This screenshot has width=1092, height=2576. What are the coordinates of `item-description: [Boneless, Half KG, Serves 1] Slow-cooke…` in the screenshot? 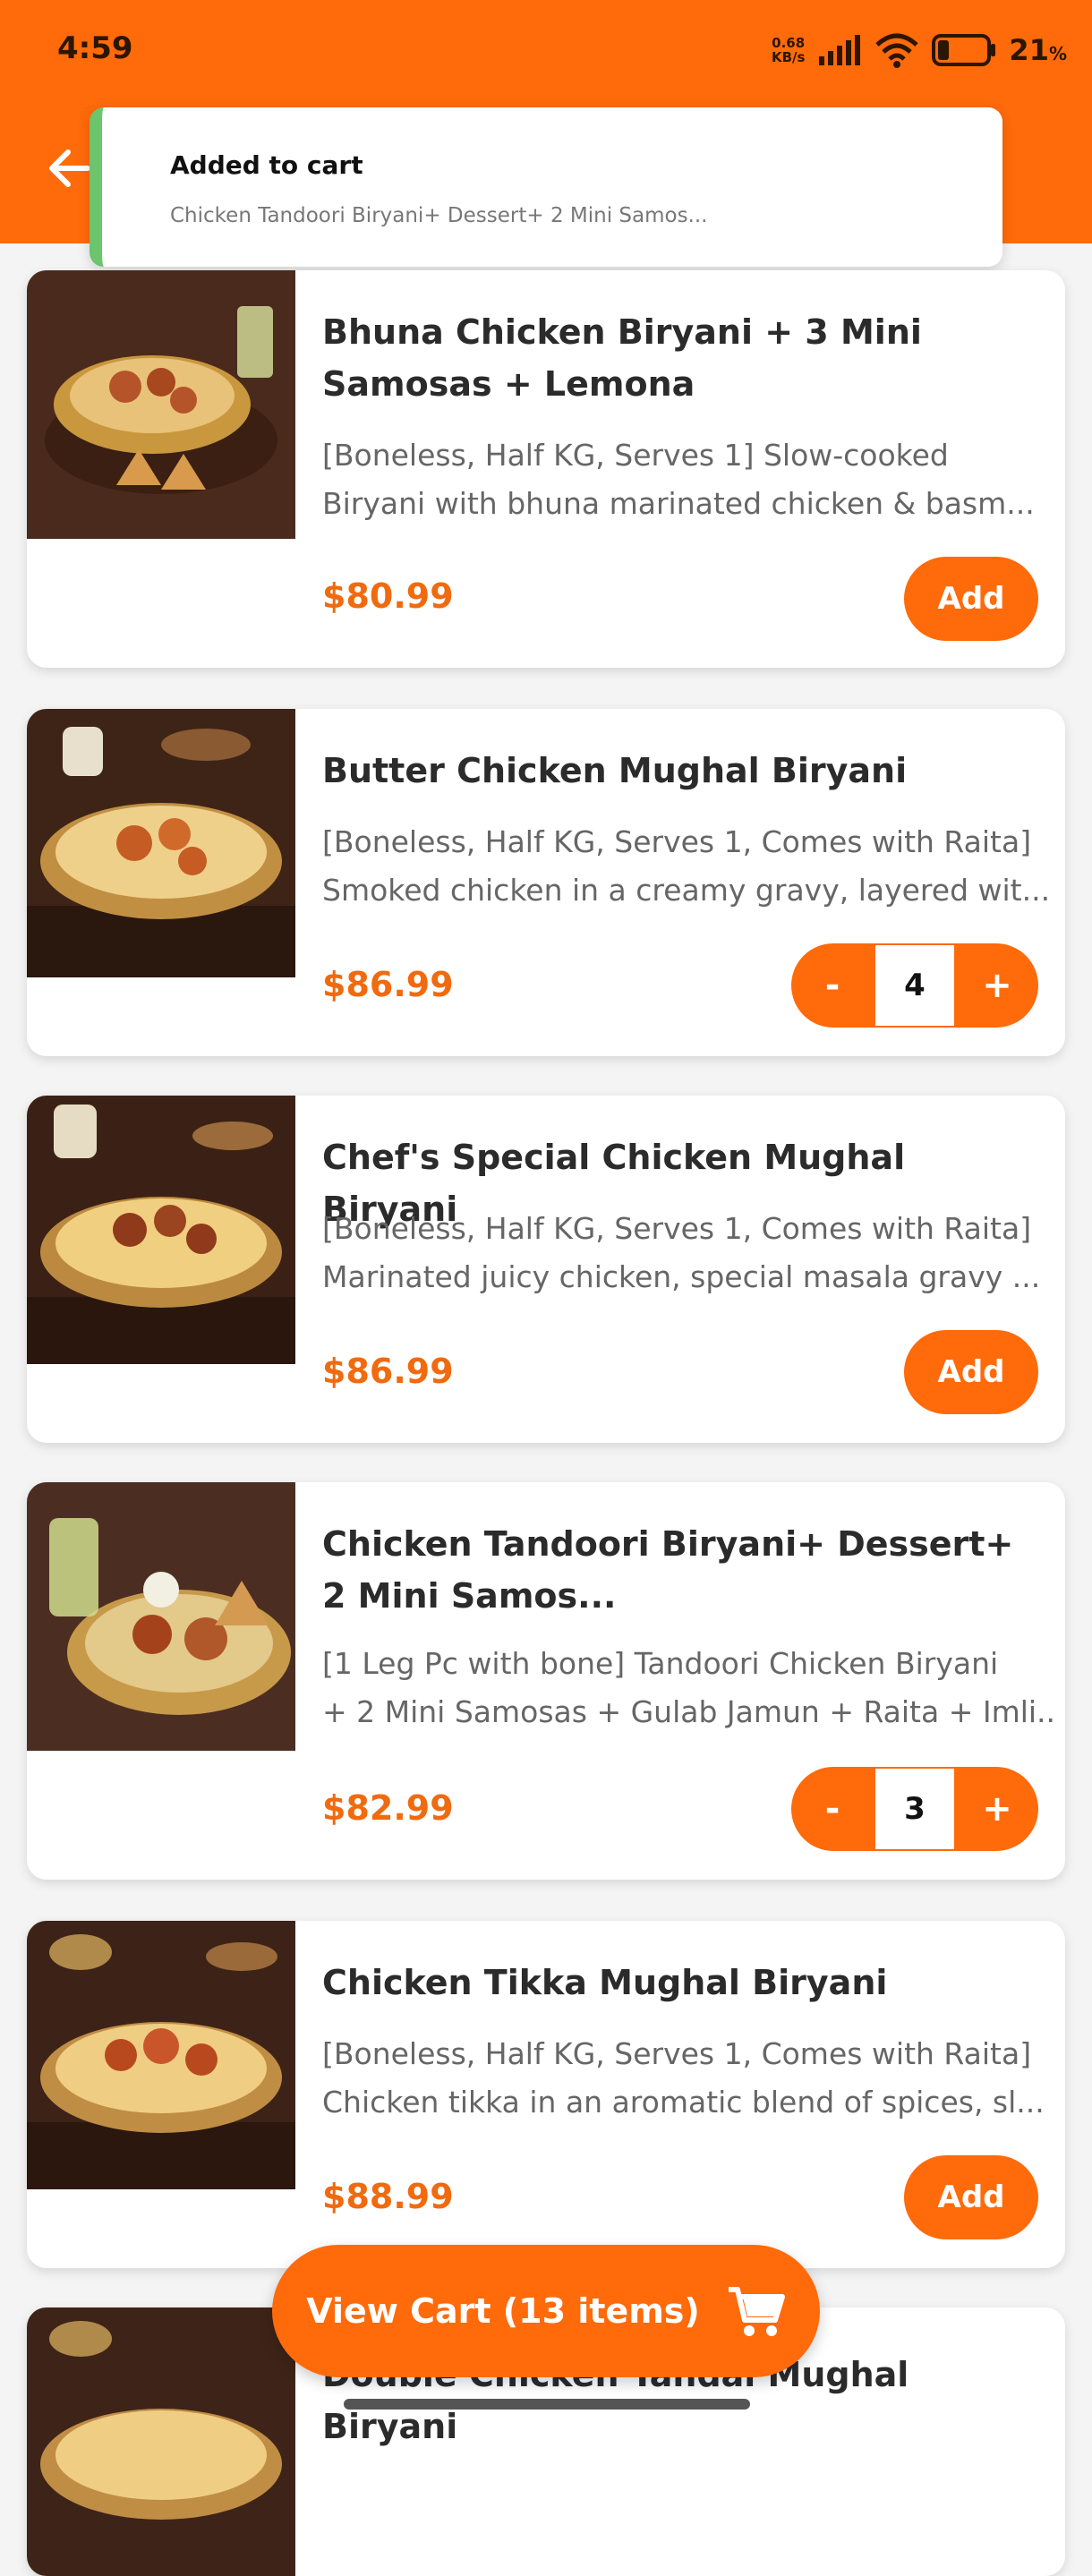 It's located at (678, 479).